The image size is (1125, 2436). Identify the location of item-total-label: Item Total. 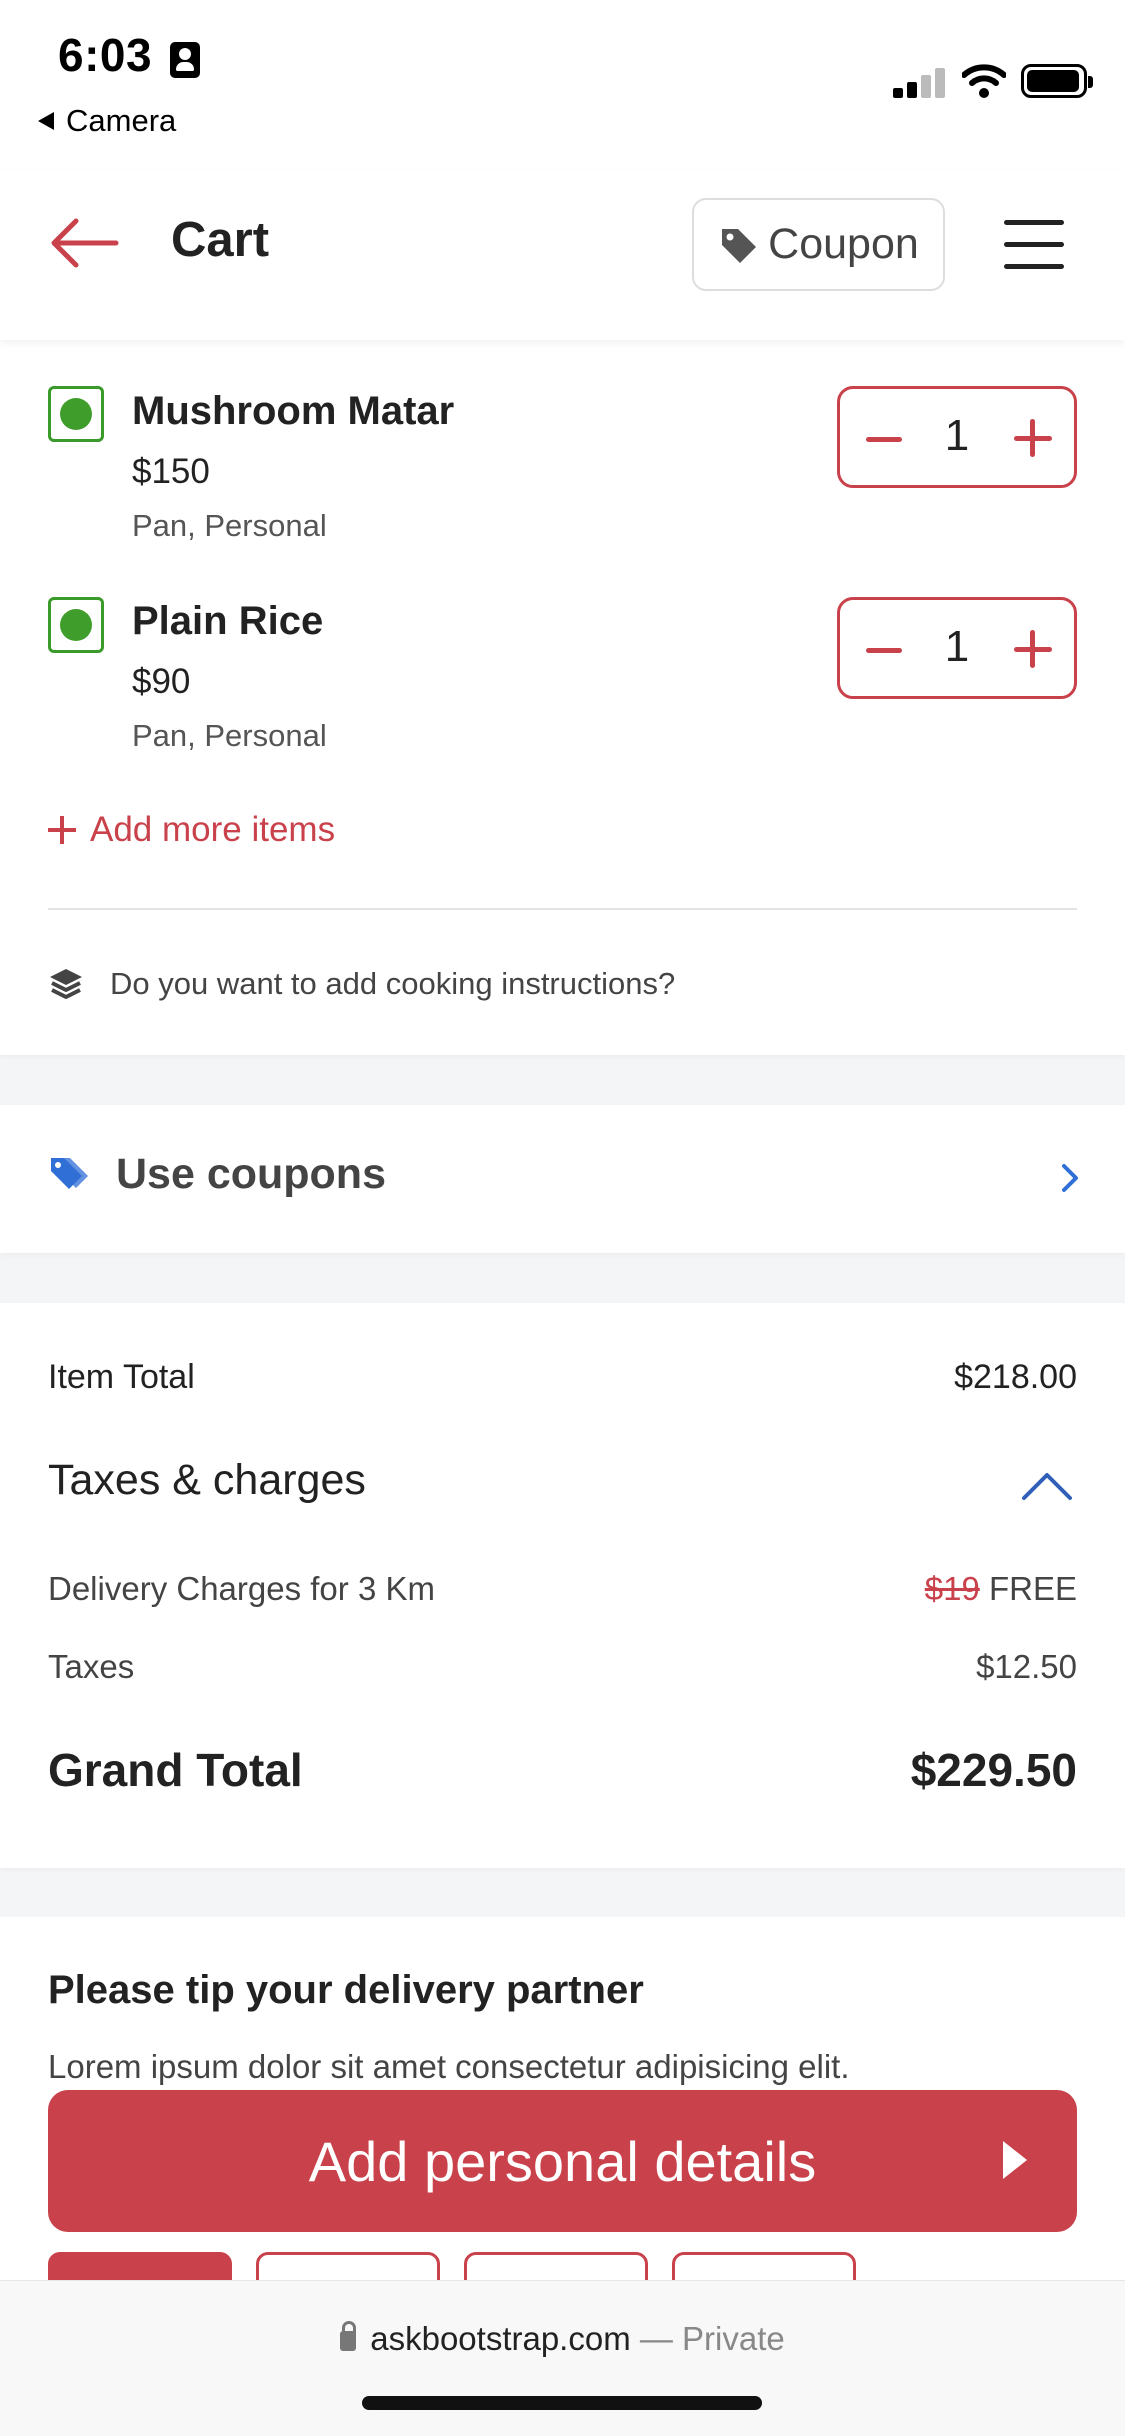
(121, 1377).